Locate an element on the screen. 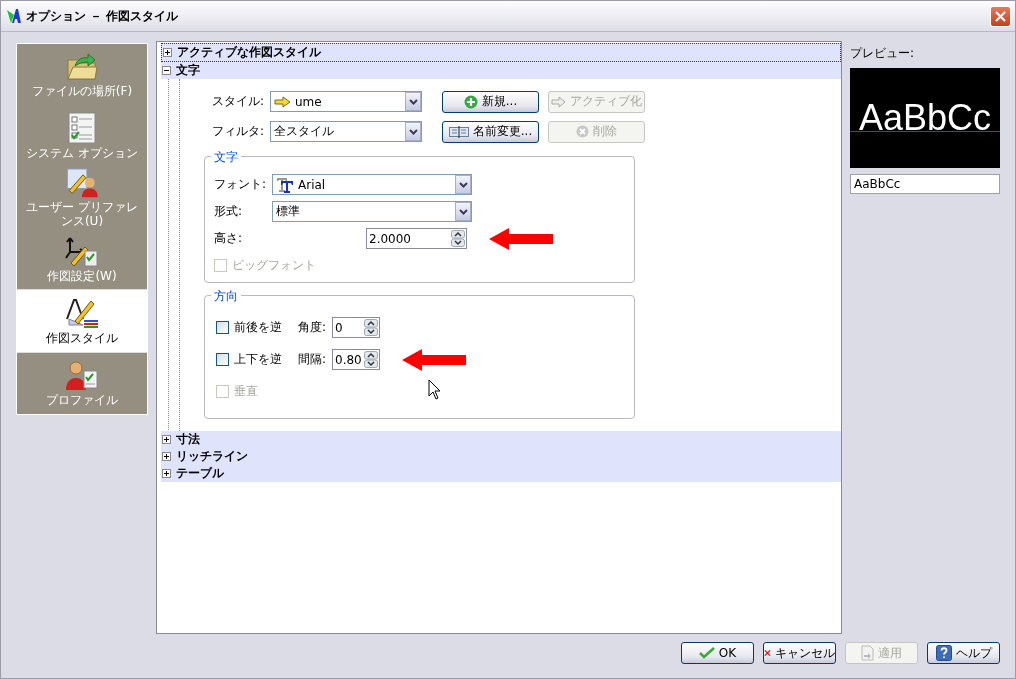  checkbox-label: 前後を逆 is located at coordinates (258, 327).